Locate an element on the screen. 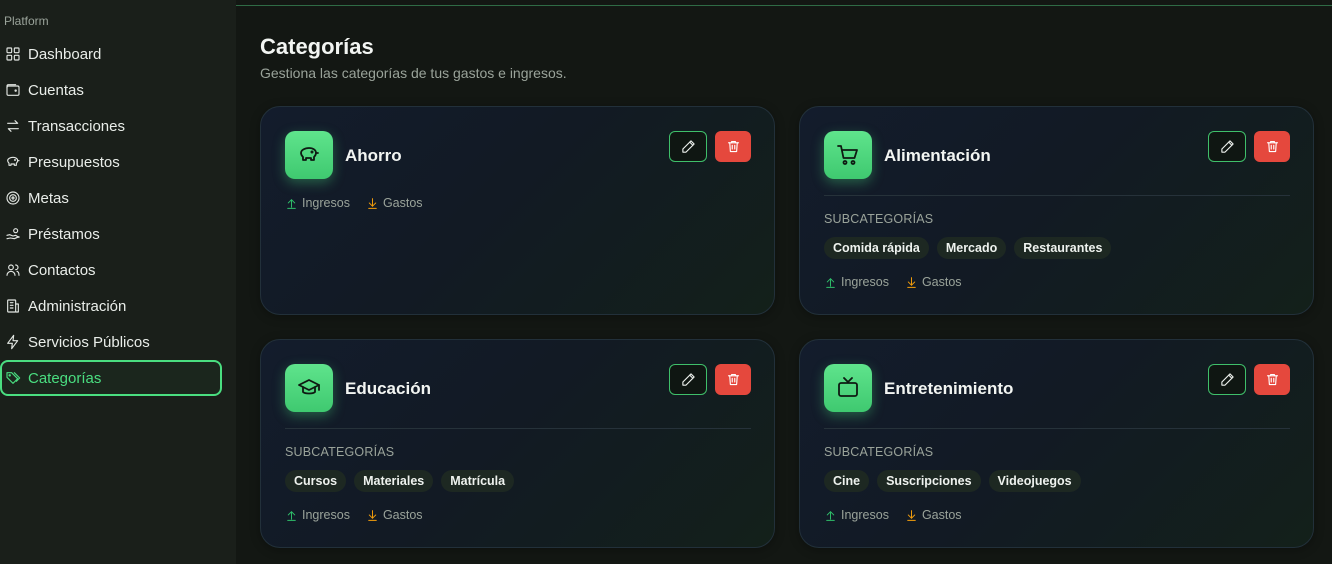 The width and height of the screenshot is (1332, 564). category-title: Ahorro is located at coordinates (373, 155).